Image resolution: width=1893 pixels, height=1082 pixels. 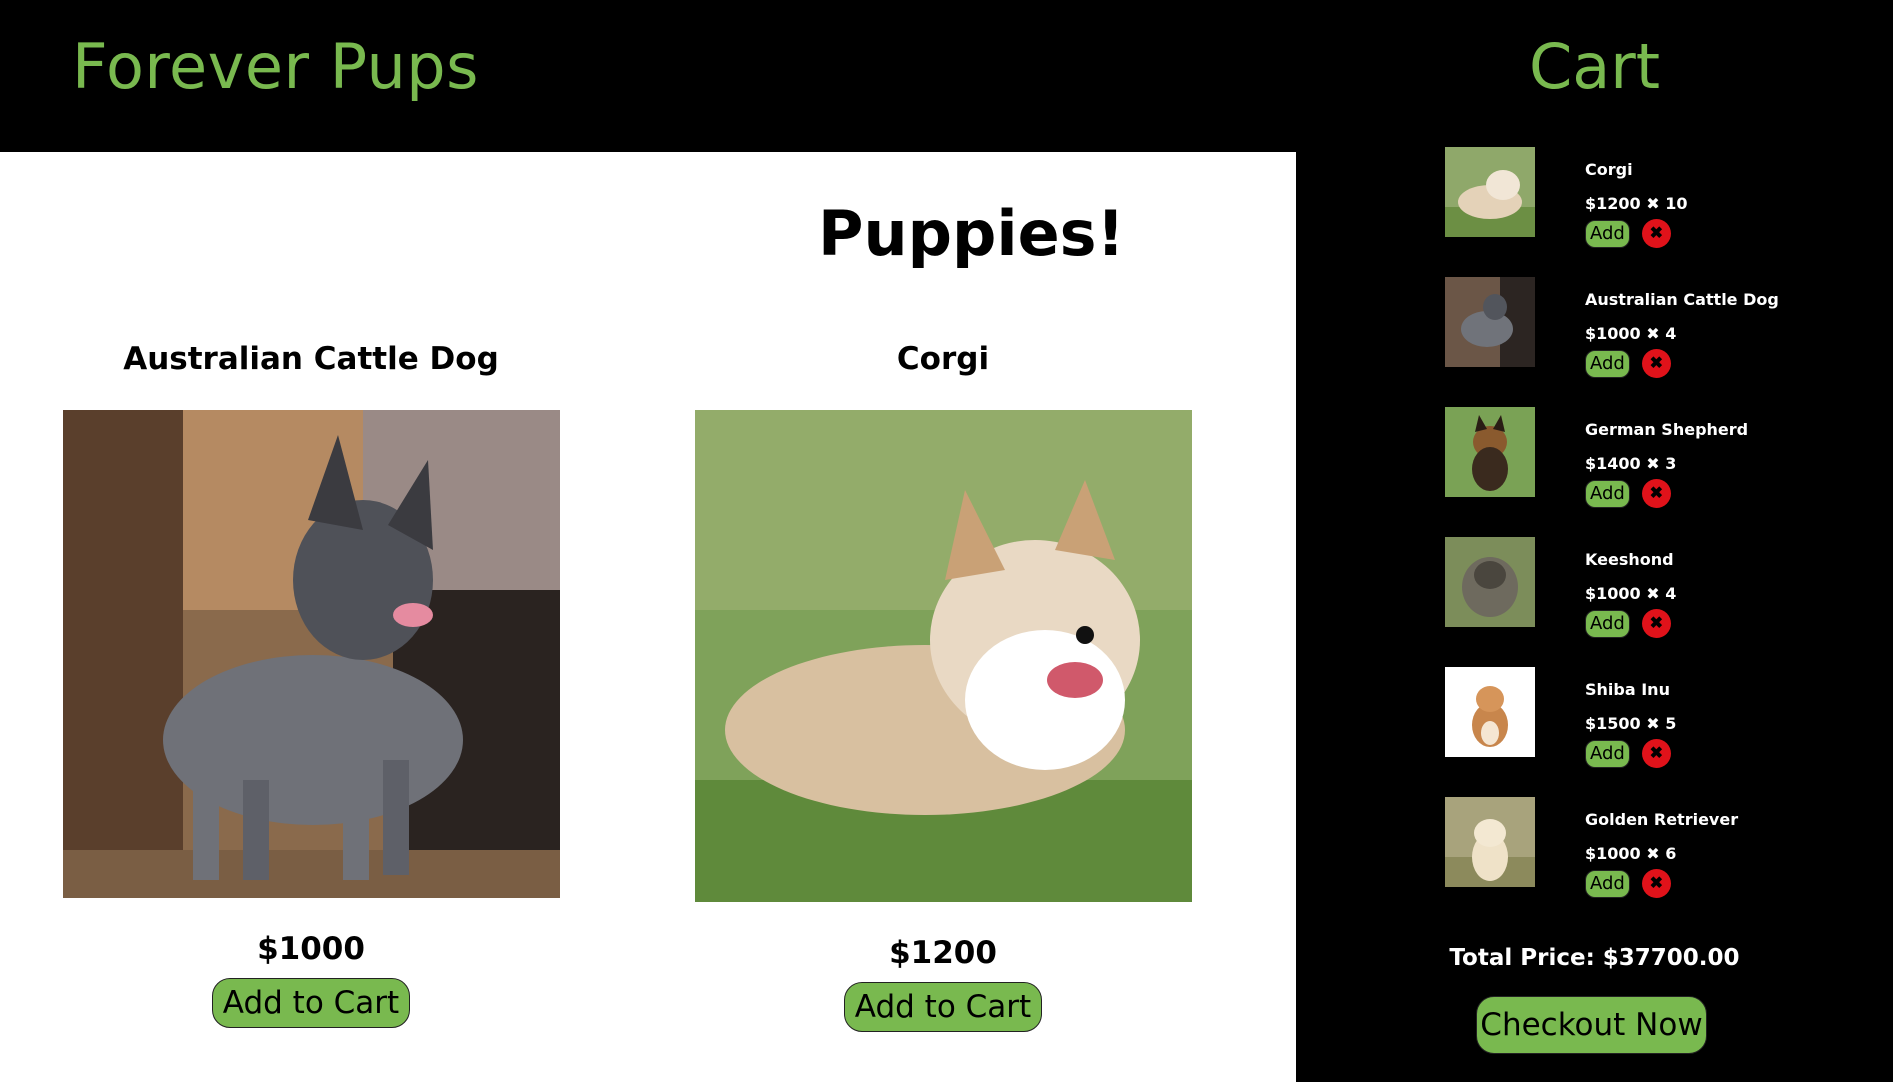 I want to click on cart-item: Golden Retriever $1000 ✖ 6 Add ✖, so click(x=1655, y=862).